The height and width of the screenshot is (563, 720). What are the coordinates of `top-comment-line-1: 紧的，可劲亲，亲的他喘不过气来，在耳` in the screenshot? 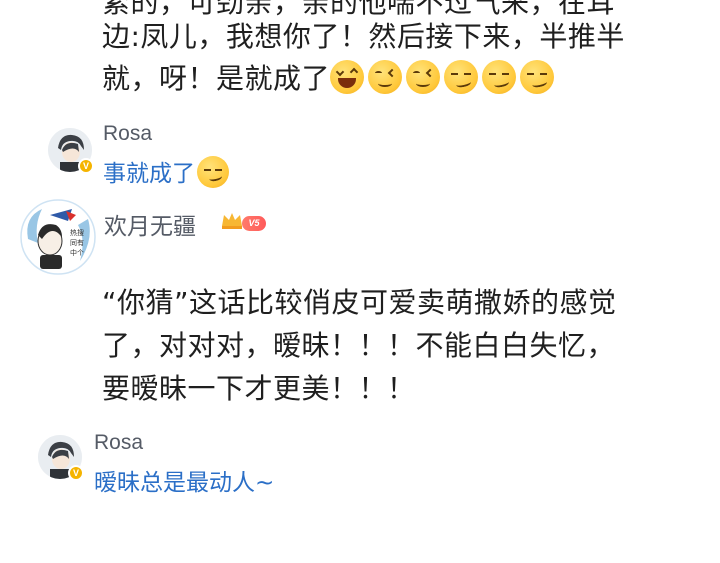 It's located at (402, 8).